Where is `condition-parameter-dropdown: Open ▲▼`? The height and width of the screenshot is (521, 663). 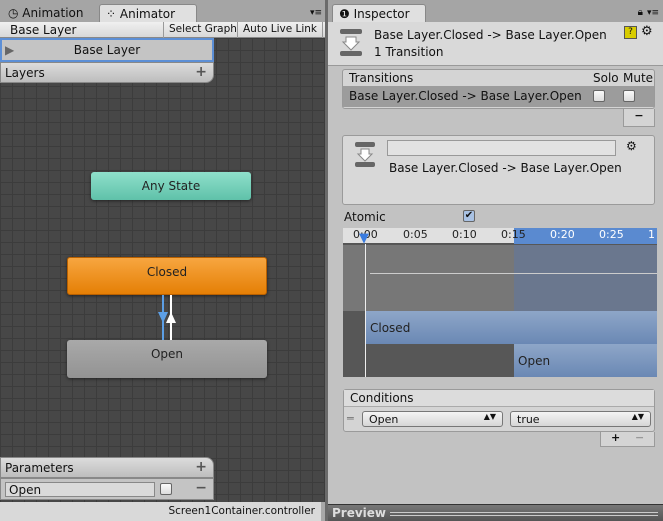
condition-parameter-dropdown: Open ▲▼ is located at coordinates (432, 419).